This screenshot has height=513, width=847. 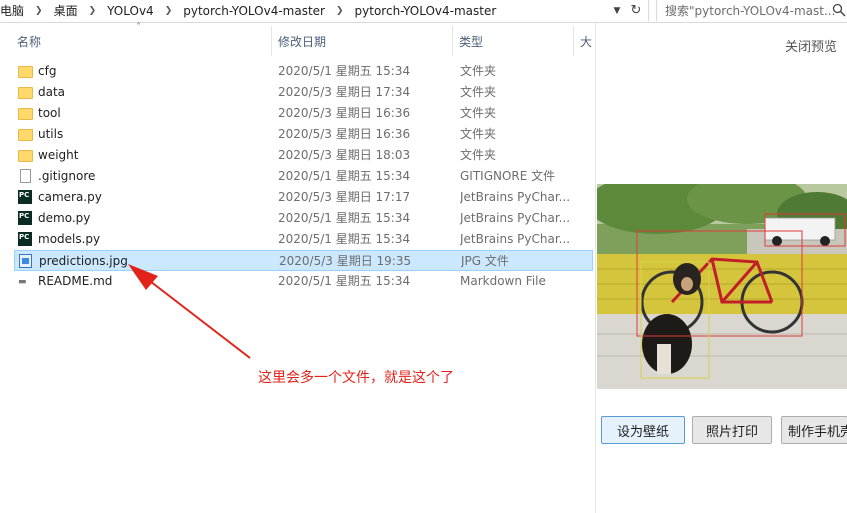 What do you see at coordinates (356, 378) in the screenshot?
I see `annotation-text: 这里会多一个文件，就是这个了` at bounding box center [356, 378].